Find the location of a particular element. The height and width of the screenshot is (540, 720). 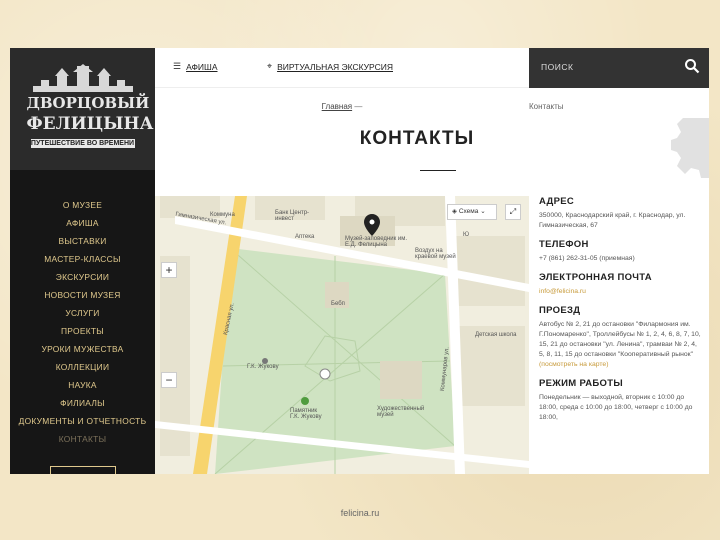

zoom-in-button: + is located at coordinates (169, 270).